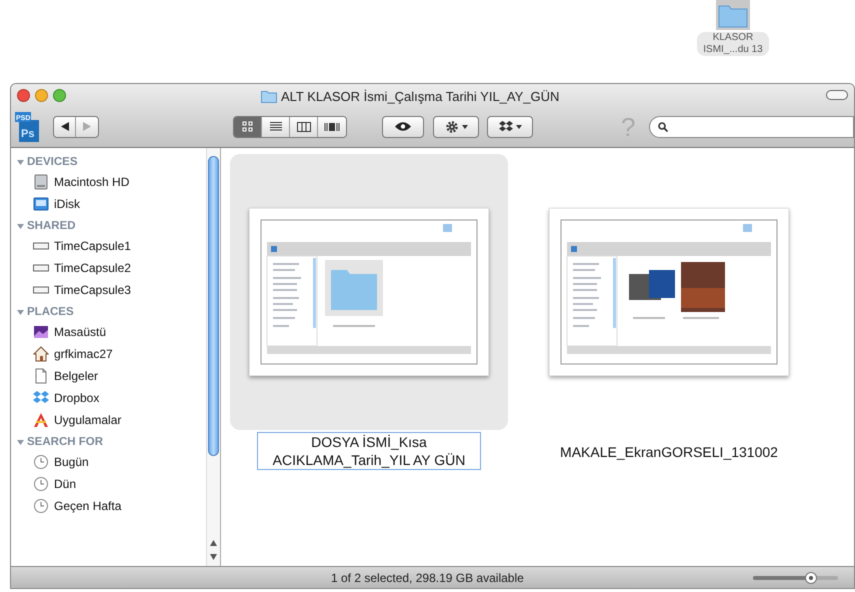 This screenshot has width=855, height=592. I want to click on scroll-down-icon, so click(213, 557).